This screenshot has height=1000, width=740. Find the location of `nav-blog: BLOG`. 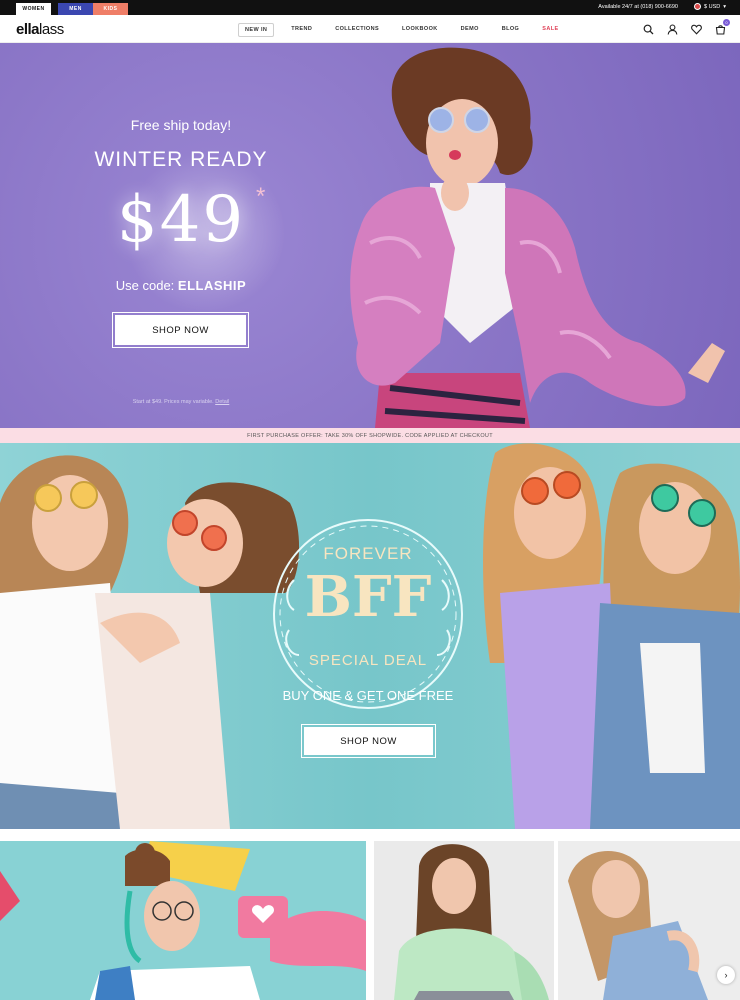

nav-blog: BLOG is located at coordinates (511, 30).